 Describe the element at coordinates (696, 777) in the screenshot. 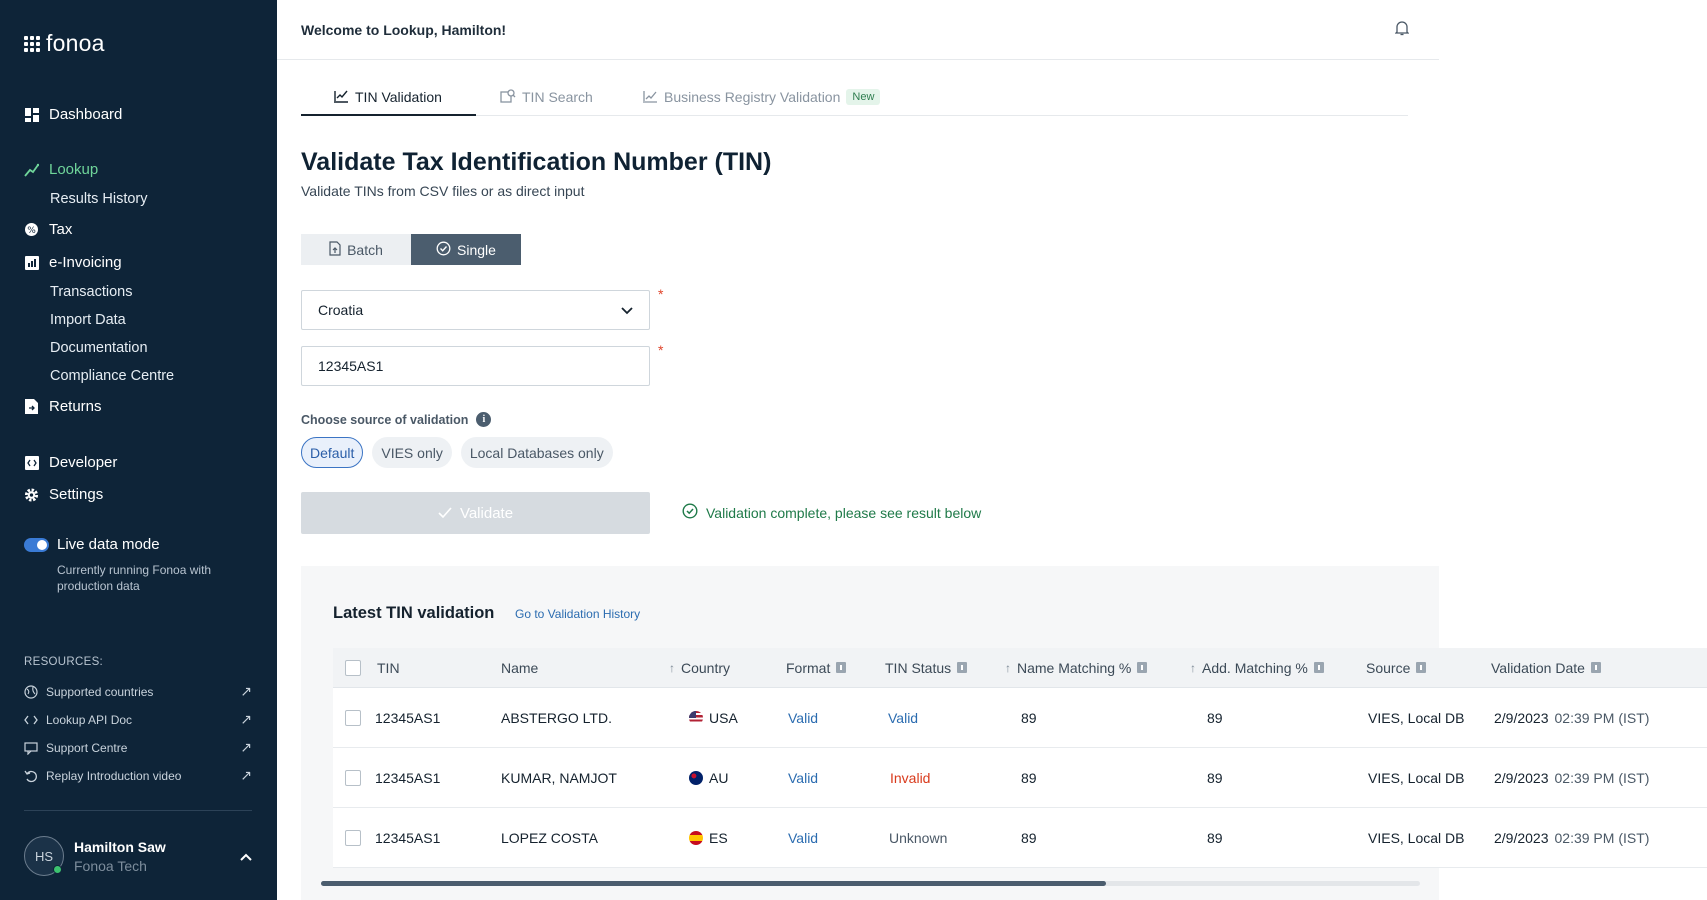

I see `au-flag-icon` at that location.